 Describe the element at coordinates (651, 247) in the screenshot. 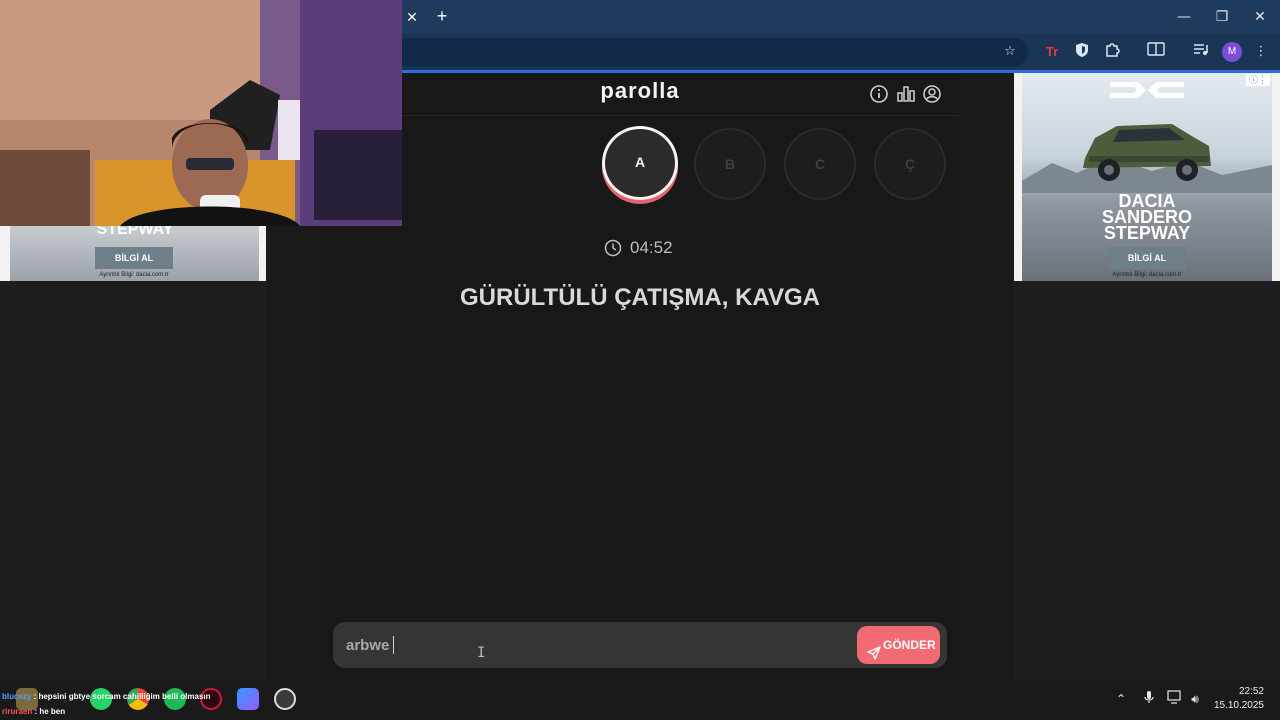

I see `timer-value: 04:52` at that location.